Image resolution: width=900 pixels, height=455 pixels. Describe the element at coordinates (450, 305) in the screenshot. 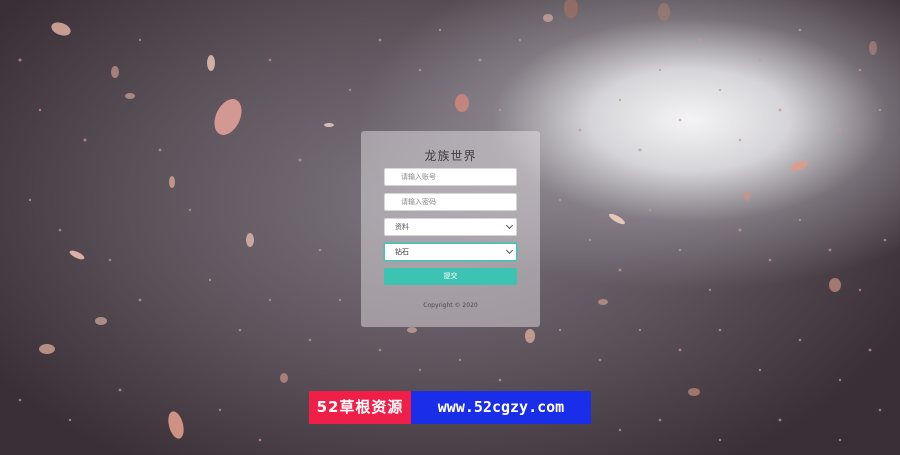

I see `copyright-text: Copyright © 2020` at that location.